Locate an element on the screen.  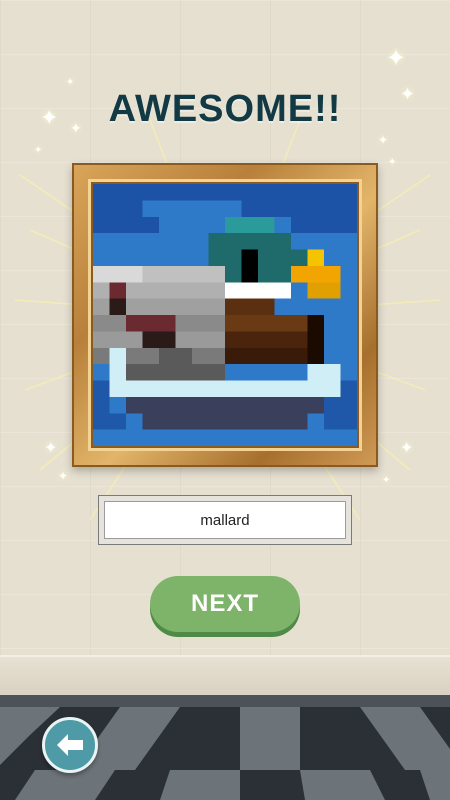
back-button is located at coordinates (70, 745).